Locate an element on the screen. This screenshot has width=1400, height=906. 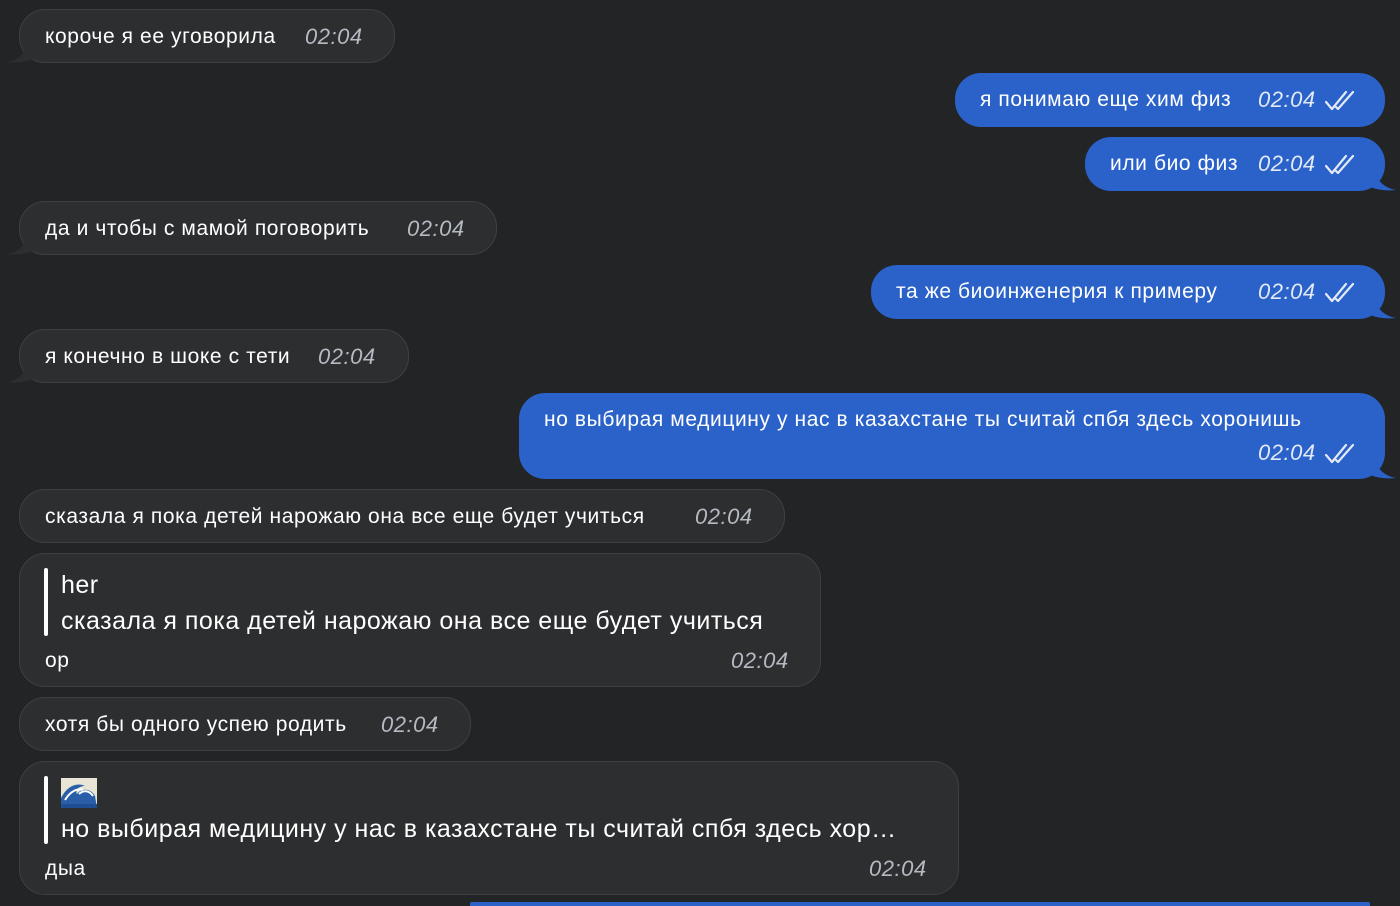
message-outgoing: я понимаю еще хим физ 02:04 is located at coordinates (1170, 100).